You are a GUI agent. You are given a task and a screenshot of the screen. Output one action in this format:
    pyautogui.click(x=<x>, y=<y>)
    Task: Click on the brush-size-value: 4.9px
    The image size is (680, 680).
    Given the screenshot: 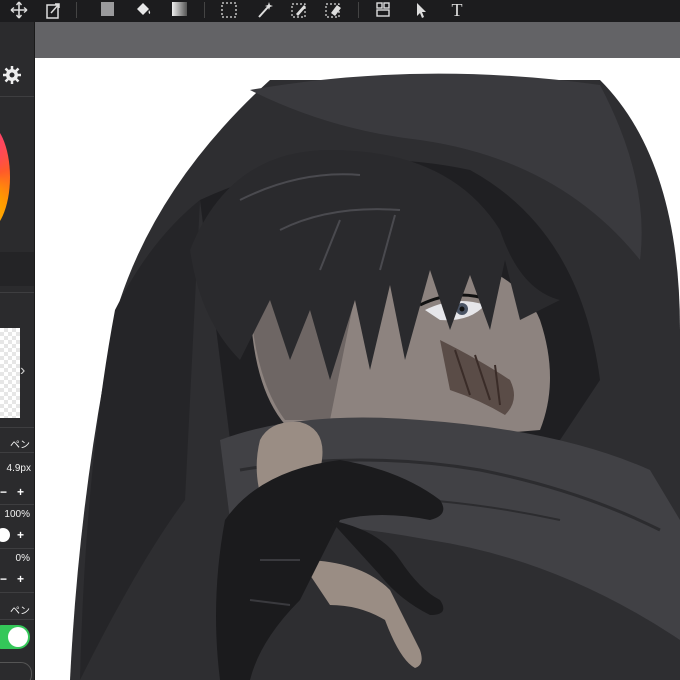 What is the action you would take?
    pyautogui.click(x=18, y=468)
    